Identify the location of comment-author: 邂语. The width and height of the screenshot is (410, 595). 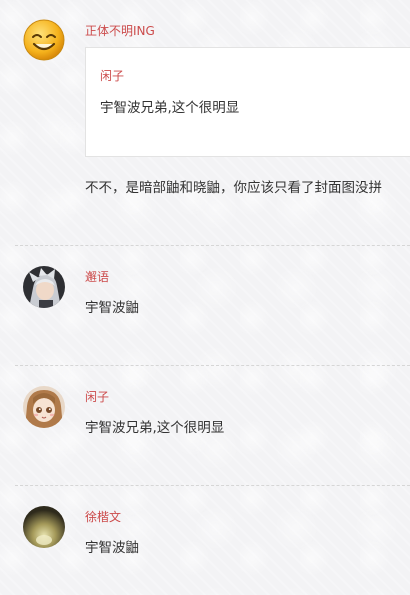
(97, 277).